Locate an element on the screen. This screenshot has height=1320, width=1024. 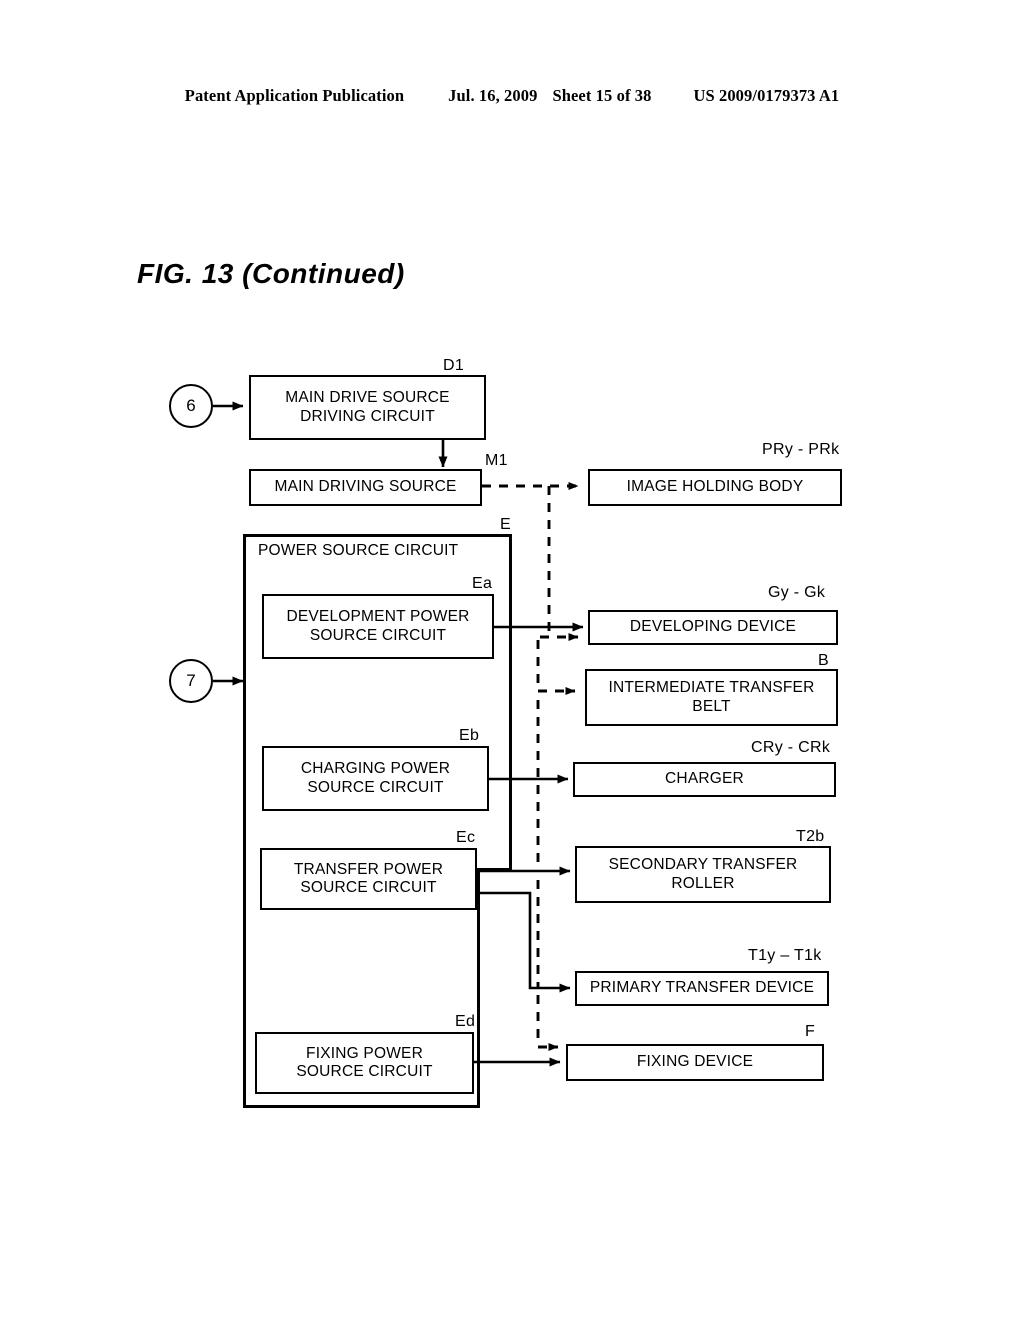
box-main-driving-source: MAIN DRIVING SOURCE is located at coordinates (365, 487).